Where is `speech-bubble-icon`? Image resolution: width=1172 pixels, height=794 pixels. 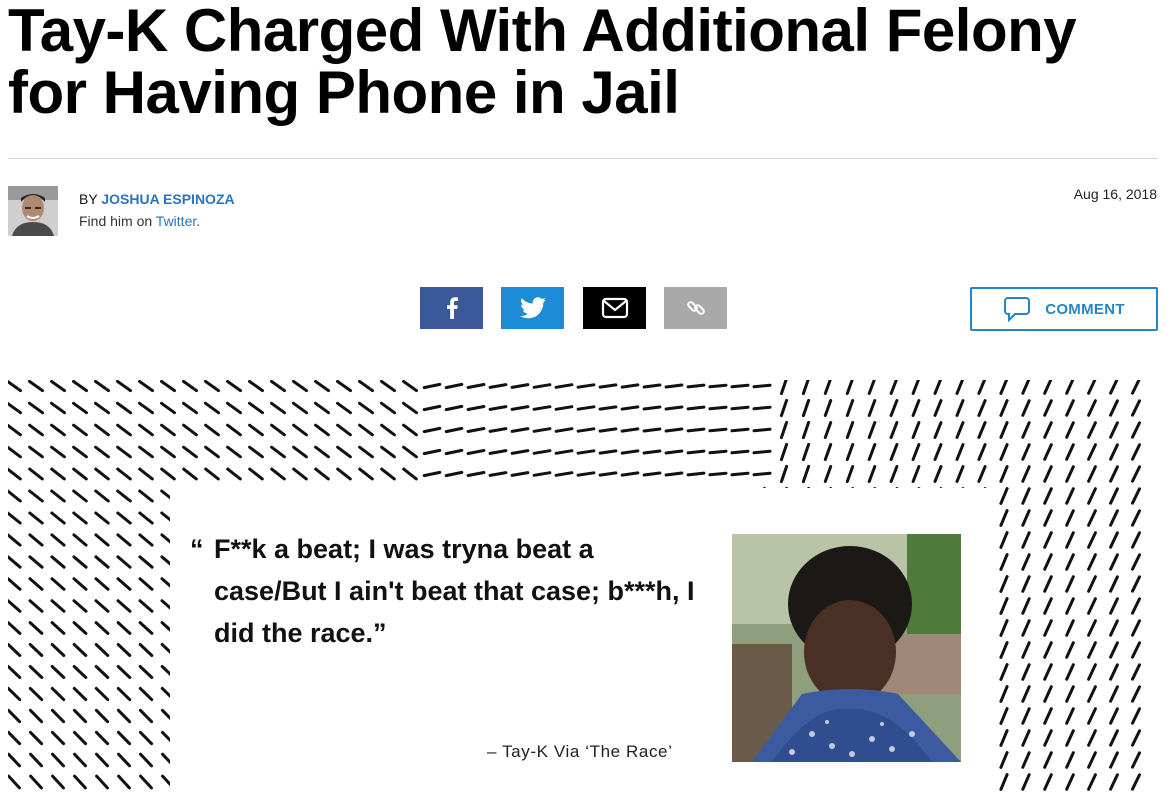 speech-bubble-icon is located at coordinates (1017, 309).